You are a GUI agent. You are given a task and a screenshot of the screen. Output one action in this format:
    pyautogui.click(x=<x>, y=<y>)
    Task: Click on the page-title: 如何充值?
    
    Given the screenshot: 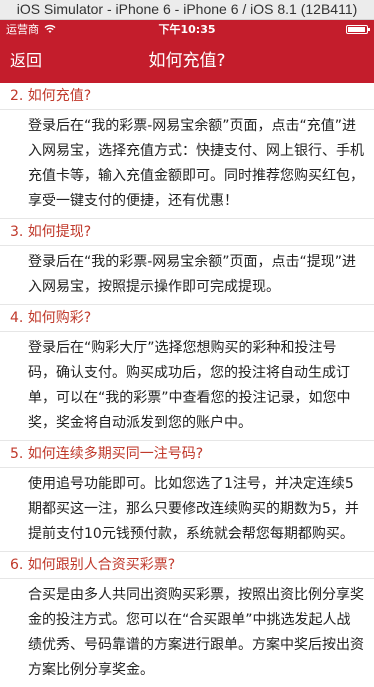 What is the action you would take?
    pyautogui.click(x=187, y=61)
    